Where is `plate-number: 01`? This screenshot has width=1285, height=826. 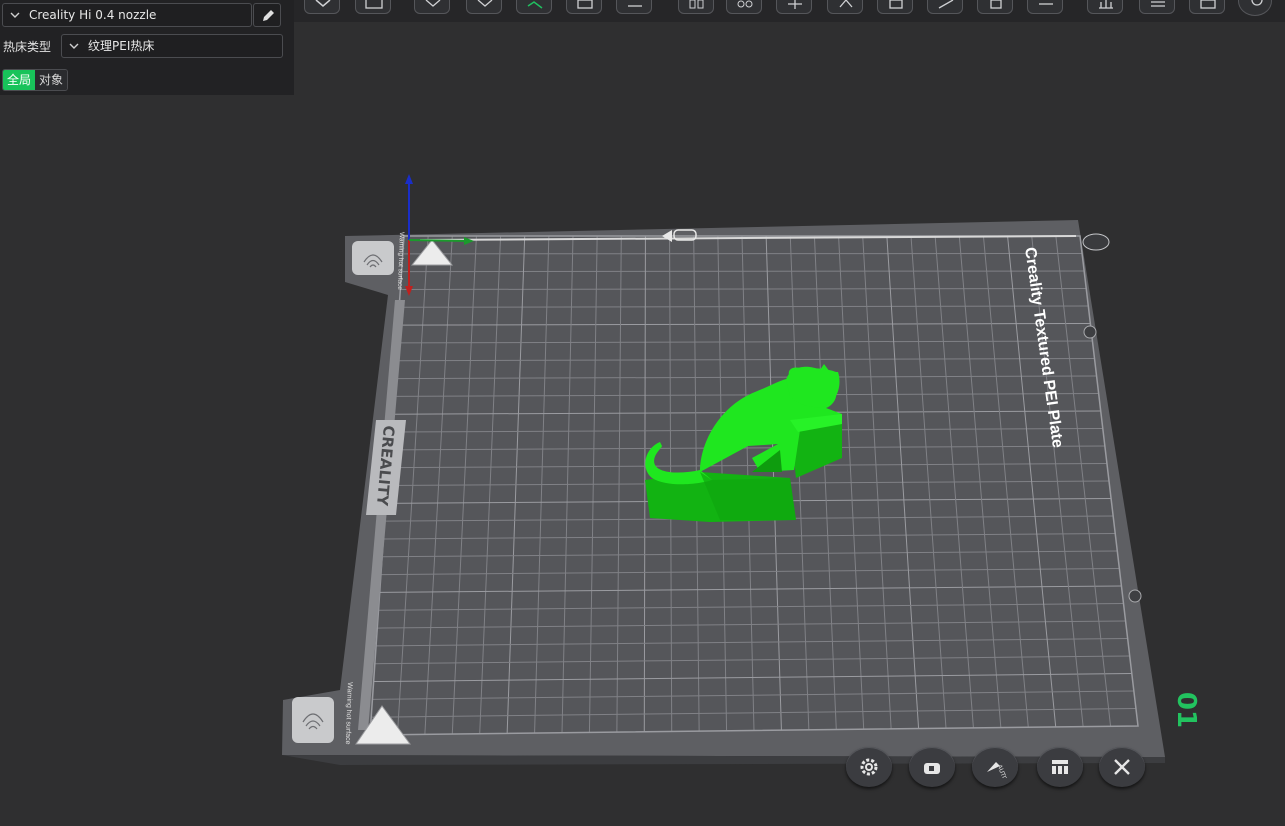
plate-number: 01 is located at coordinates (1186, 710).